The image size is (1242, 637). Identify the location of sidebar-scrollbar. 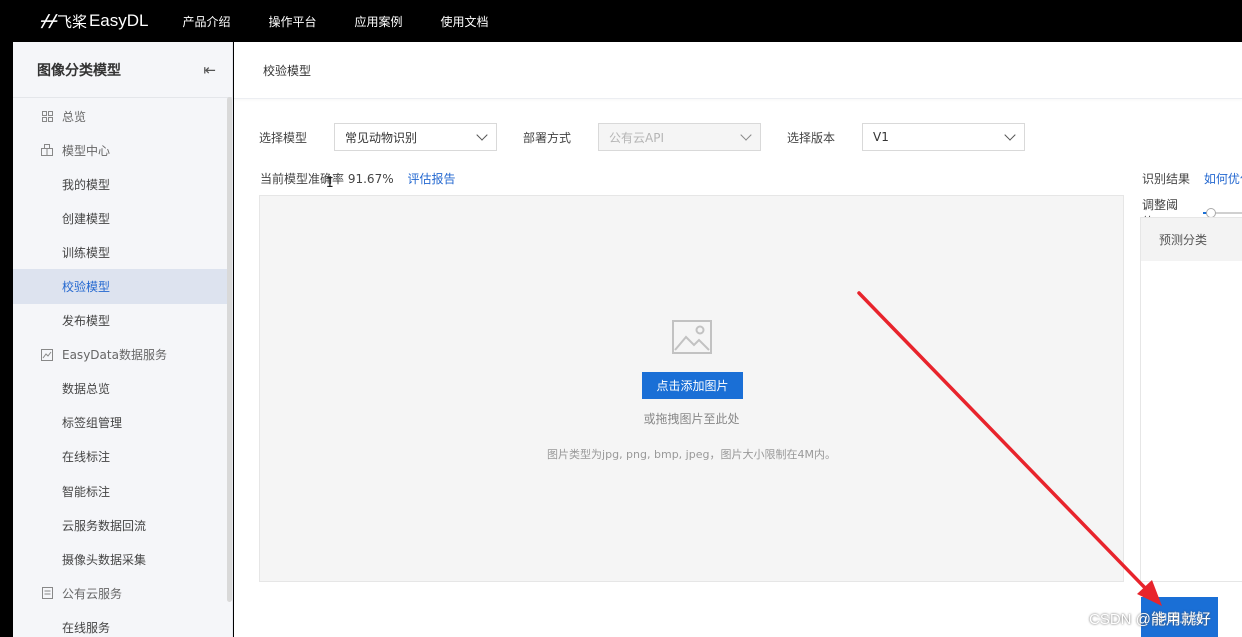
(229, 349).